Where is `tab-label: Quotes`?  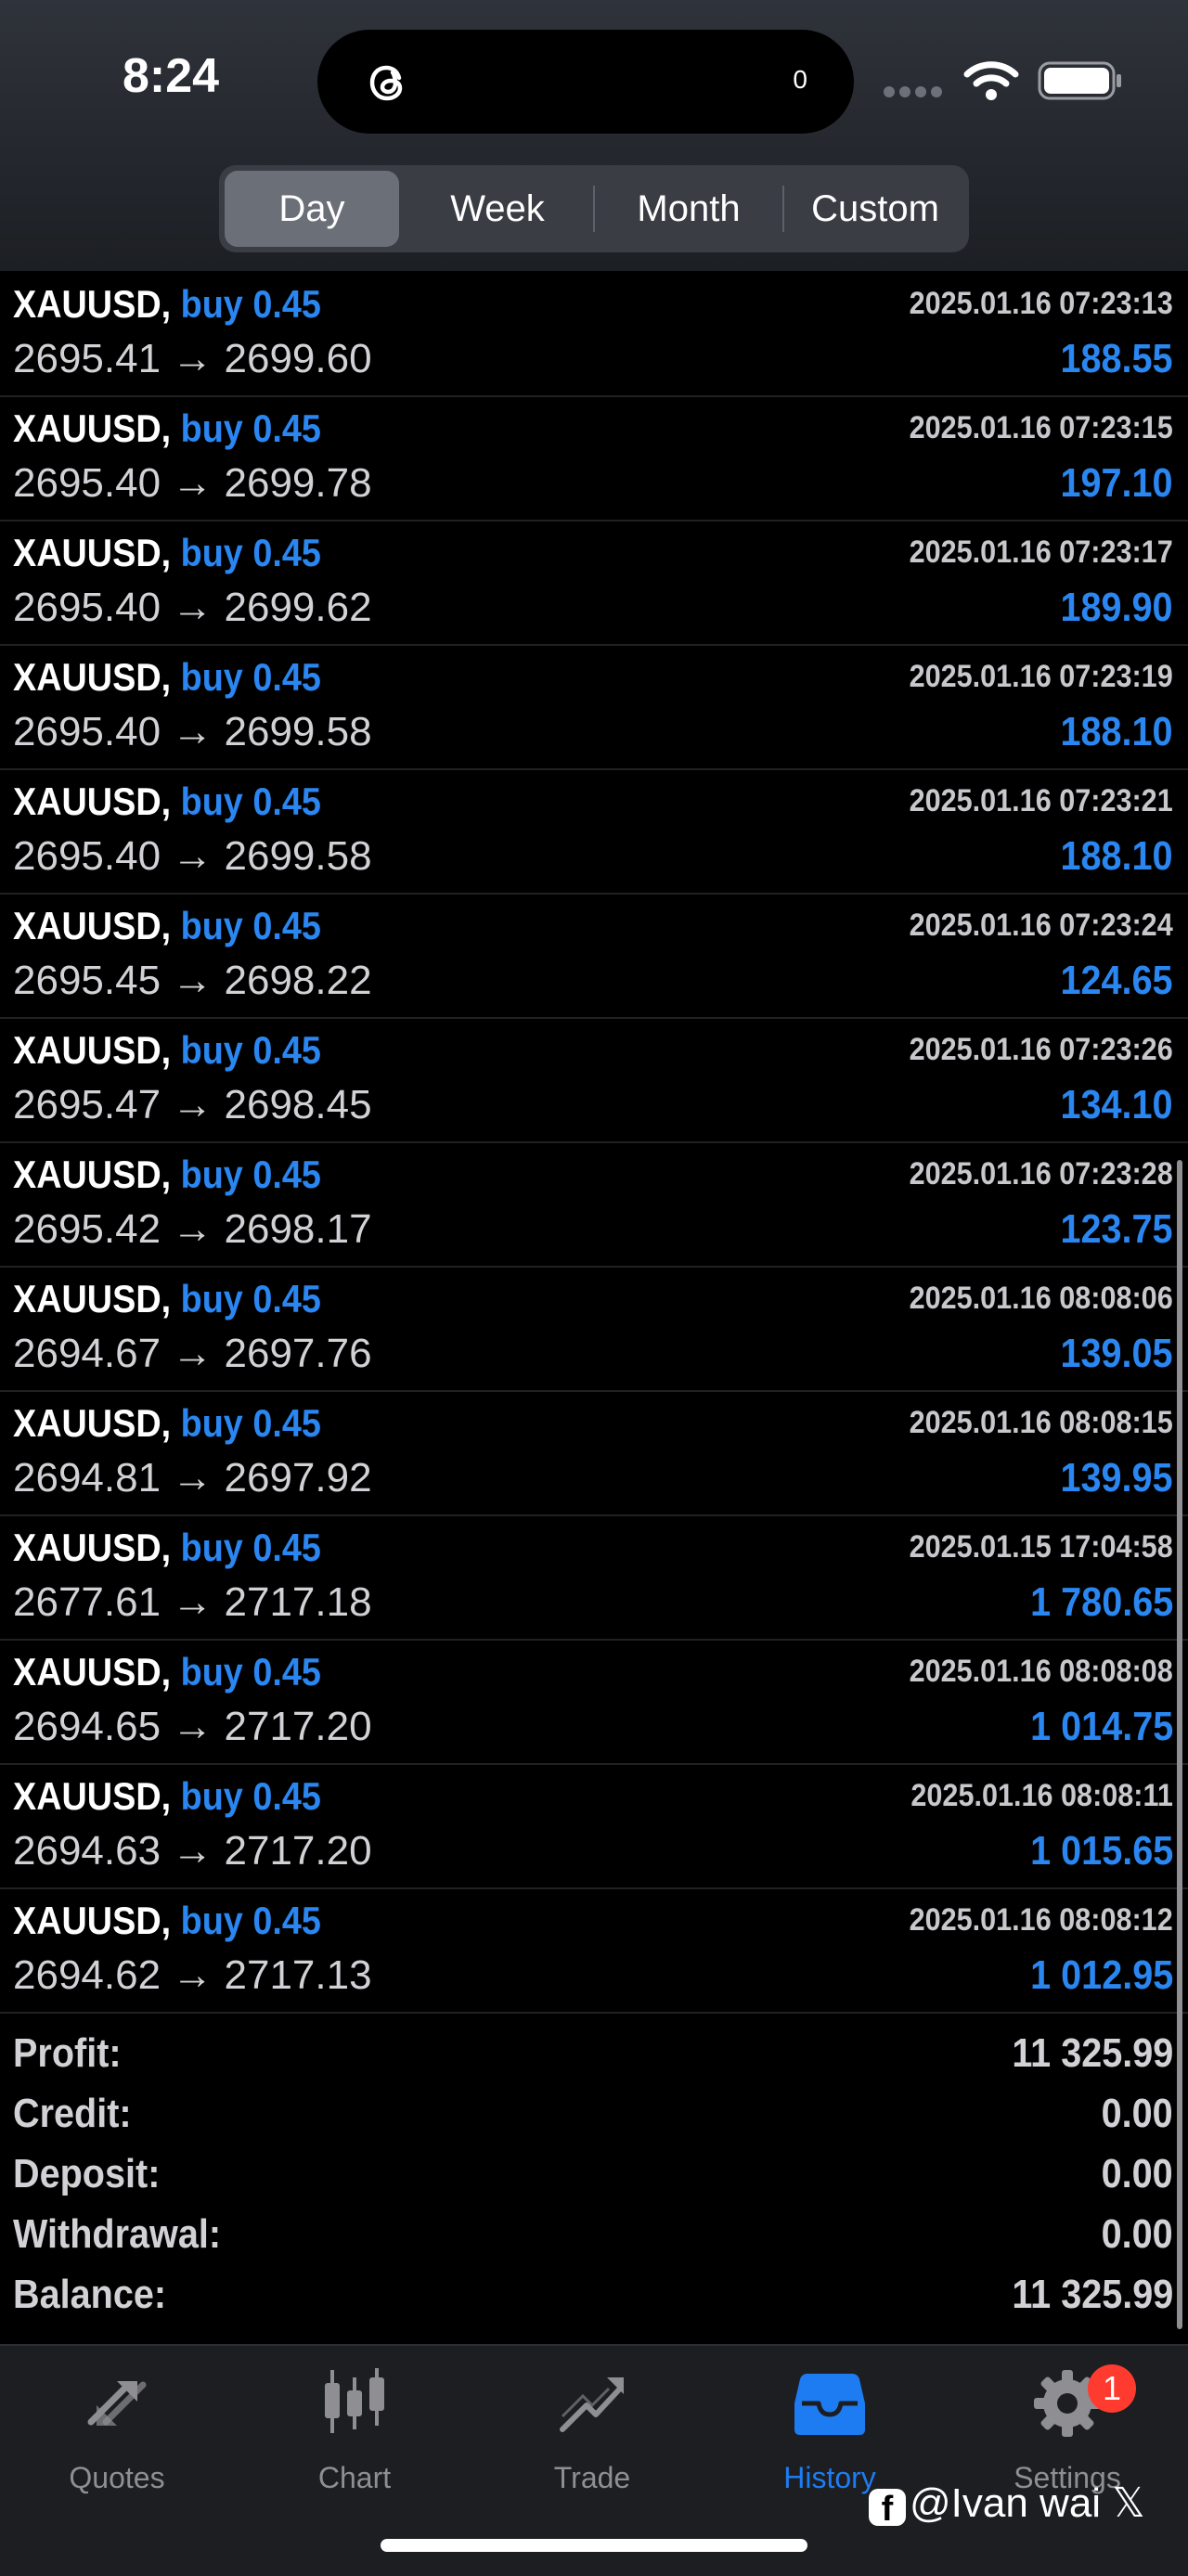
tab-label: Quotes is located at coordinates (117, 2477).